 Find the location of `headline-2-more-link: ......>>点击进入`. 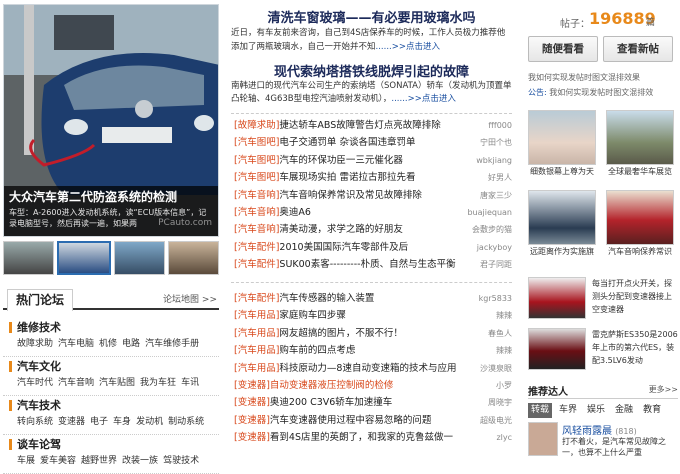

headline-2-more-link: ......>>点击进入 is located at coordinates (423, 99).